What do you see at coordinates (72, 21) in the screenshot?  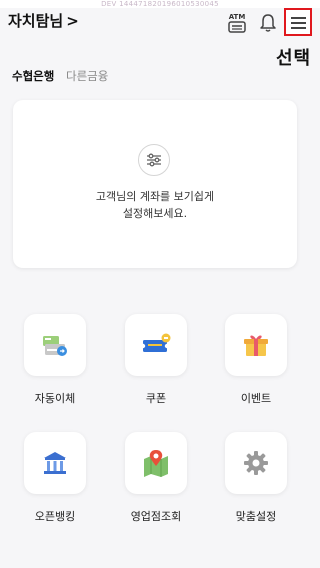 I see `chevron-right-icon: >` at bounding box center [72, 21].